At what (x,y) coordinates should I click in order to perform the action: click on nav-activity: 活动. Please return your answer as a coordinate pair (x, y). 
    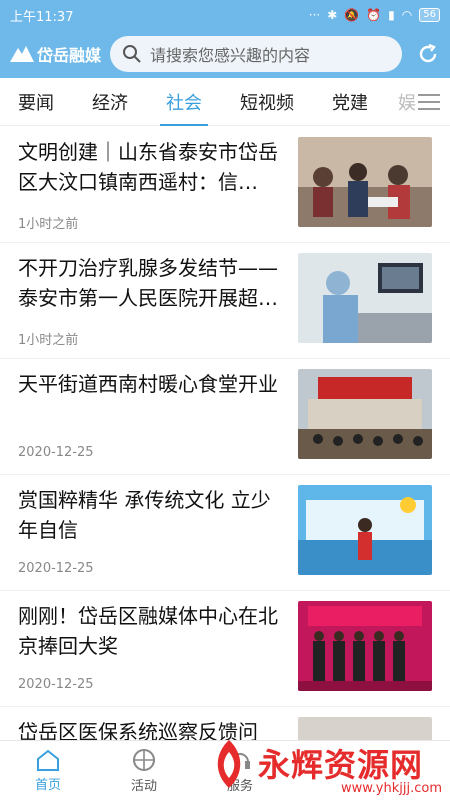
    Looking at the image, I should click on (144, 770).